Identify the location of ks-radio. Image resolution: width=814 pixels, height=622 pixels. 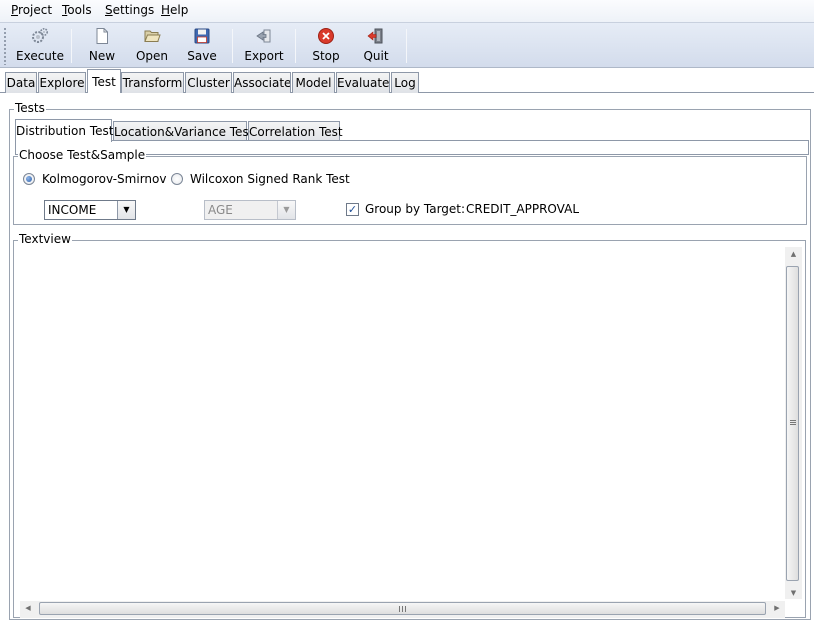
(29, 179).